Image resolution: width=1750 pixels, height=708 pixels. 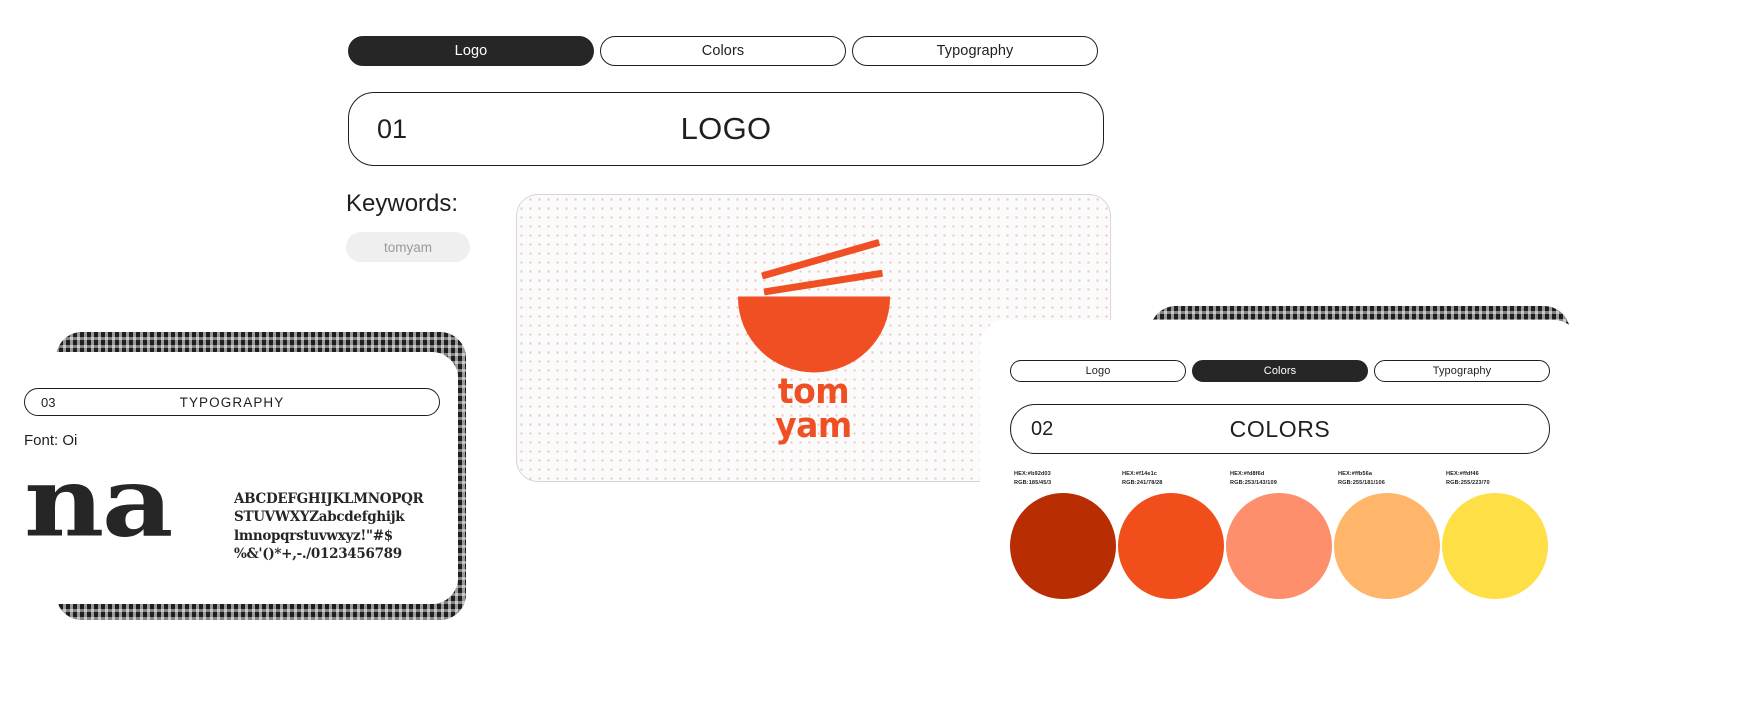 I want to click on bowl-icon, so click(x=813, y=334).